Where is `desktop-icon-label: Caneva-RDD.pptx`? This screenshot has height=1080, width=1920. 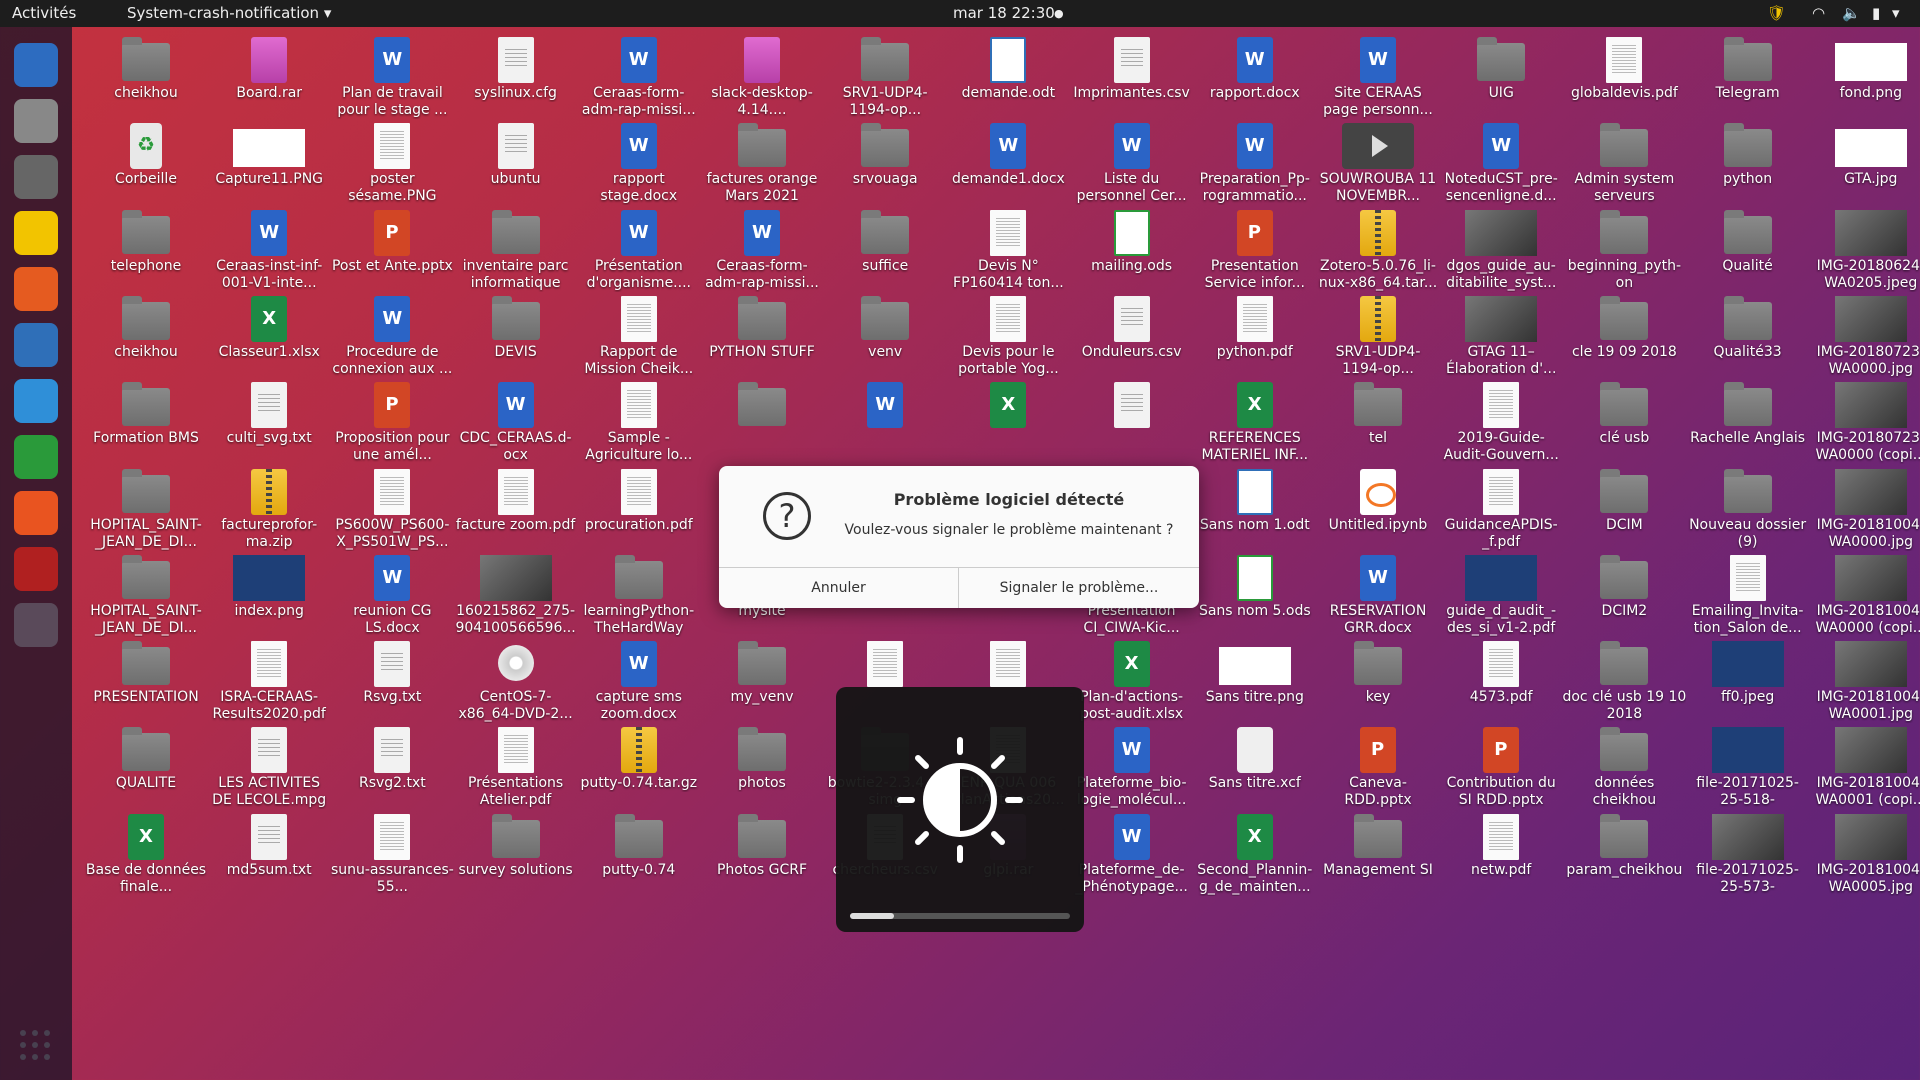
desktop-icon-label: Caneva-RDD.pptx is located at coordinates (1378, 792).